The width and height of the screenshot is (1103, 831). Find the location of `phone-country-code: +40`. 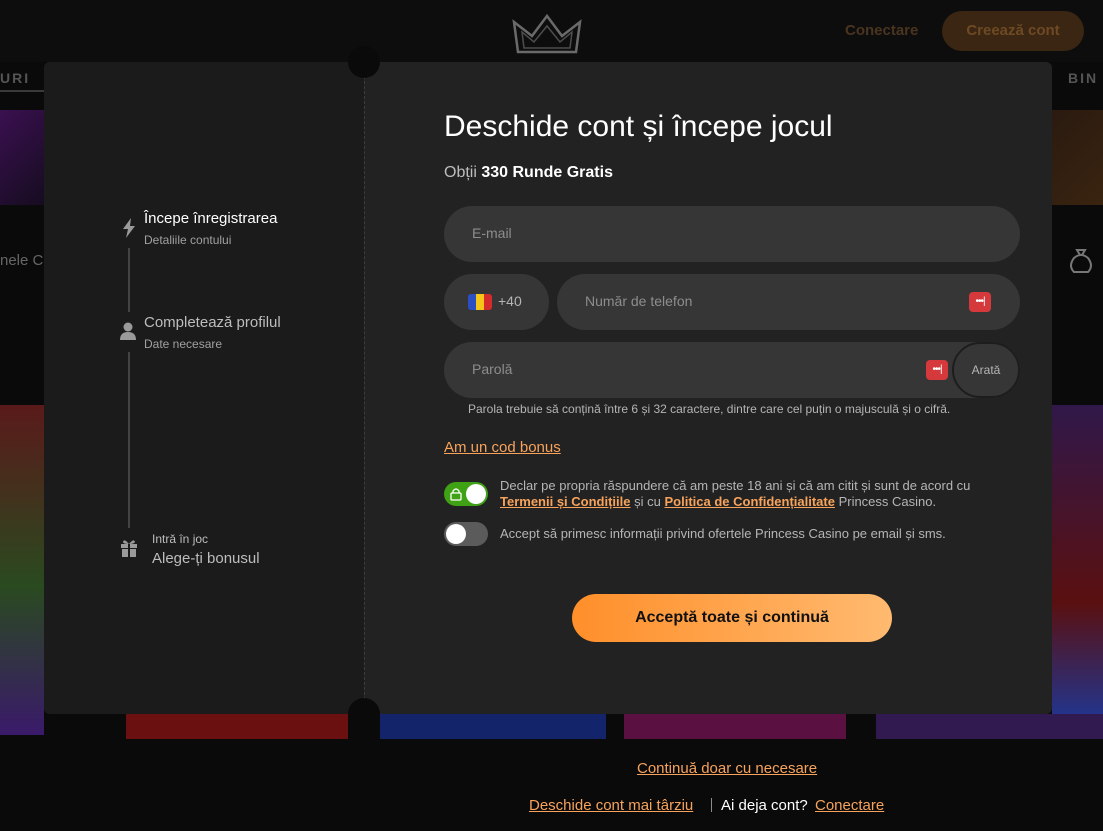

phone-country-code: +40 is located at coordinates (510, 301).